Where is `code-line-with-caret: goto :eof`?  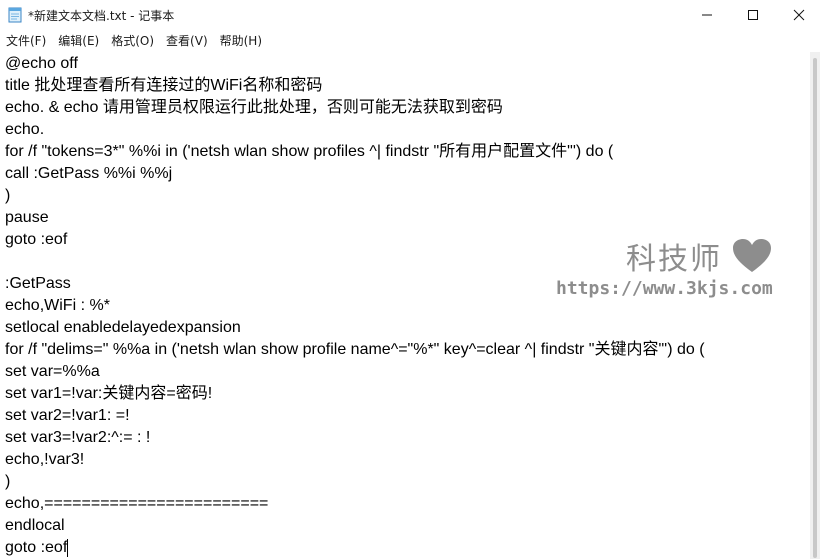 code-line-with-caret: goto :eof is located at coordinates (37, 548).